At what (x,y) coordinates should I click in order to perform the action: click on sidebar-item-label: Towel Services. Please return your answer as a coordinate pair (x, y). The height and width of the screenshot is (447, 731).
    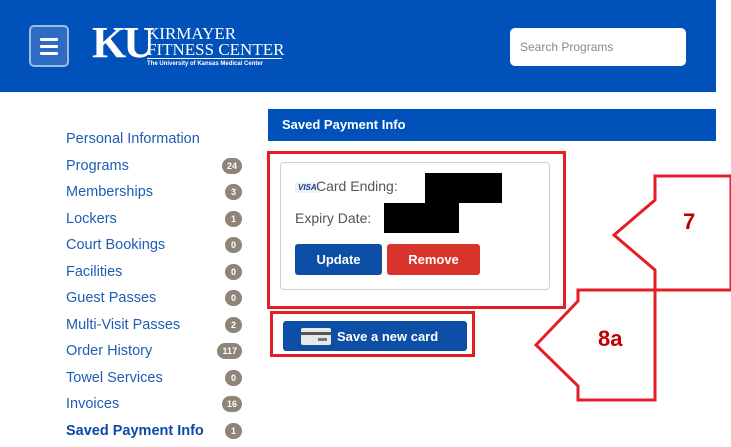
    Looking at the image, I should click on (114, 377).